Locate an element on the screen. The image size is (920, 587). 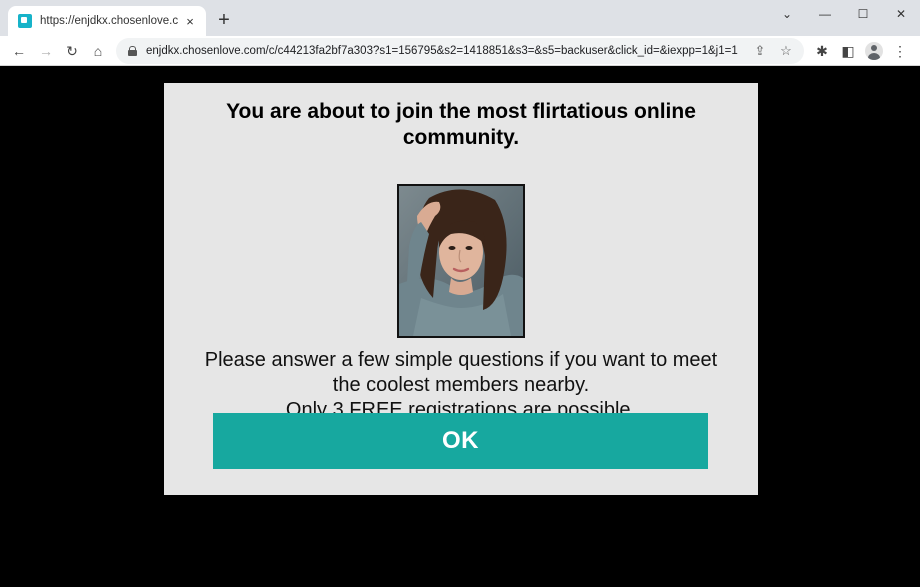
home-icon: ⌂ is located at coordinates (98, 51).